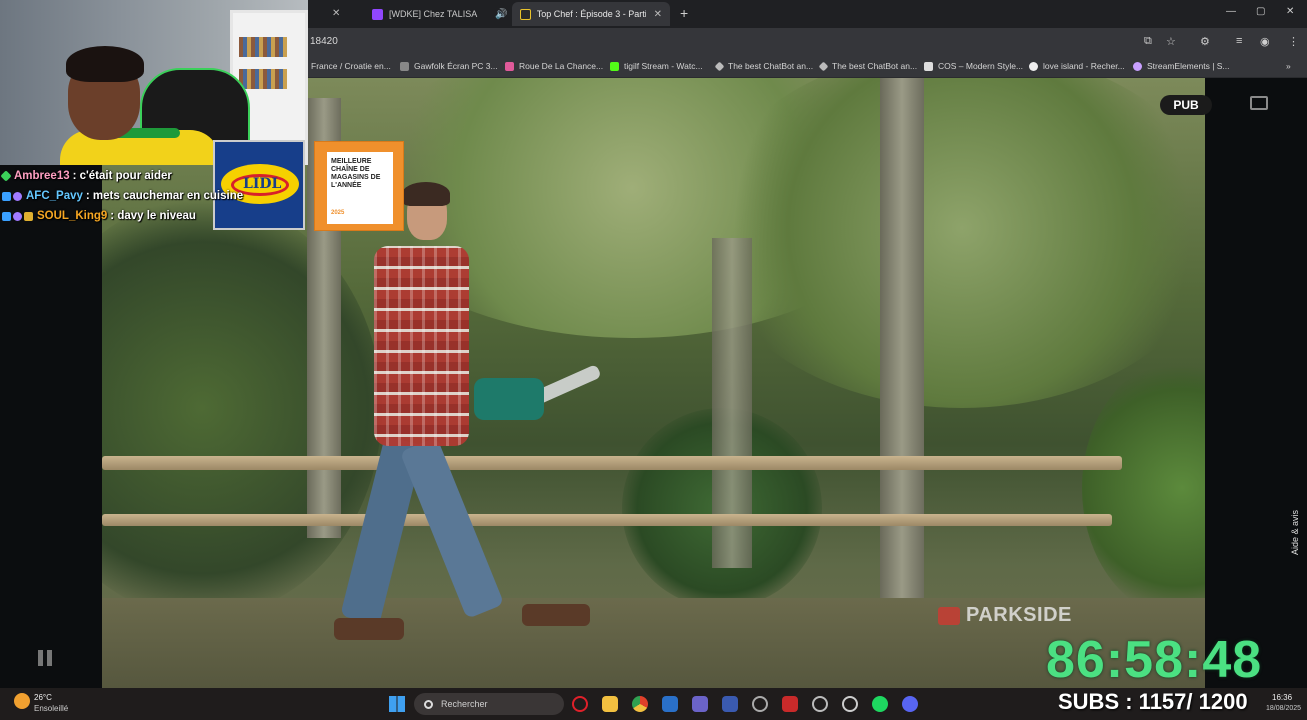 Image resolution: width=1307 pixels, height=720 pixels. I want to click on chat-message: SOUL_King9 : davy le niveau, so click(132, 216).